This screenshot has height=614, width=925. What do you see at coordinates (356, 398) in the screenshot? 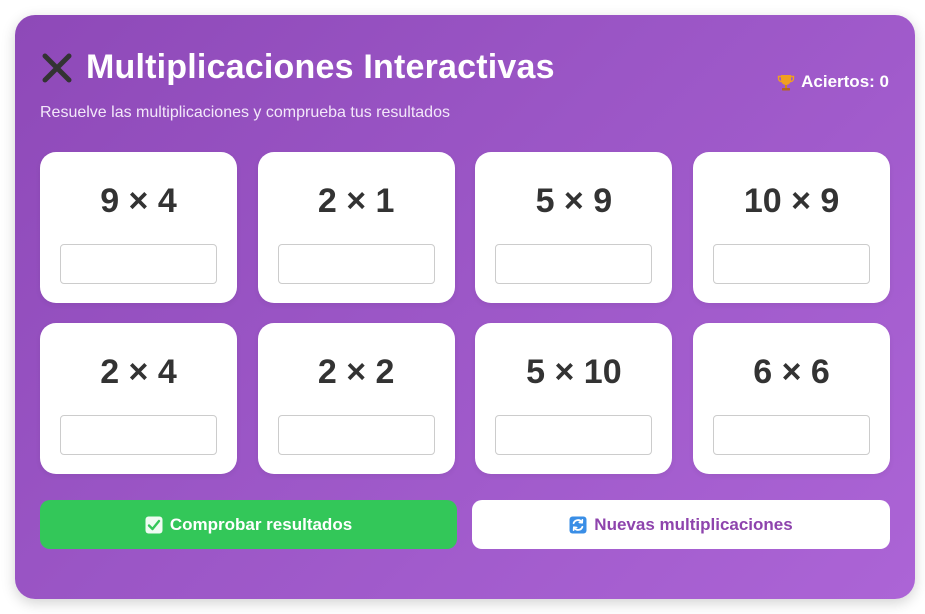
I see `problem-card: 2 × 2` at bounding box center [356, 398].